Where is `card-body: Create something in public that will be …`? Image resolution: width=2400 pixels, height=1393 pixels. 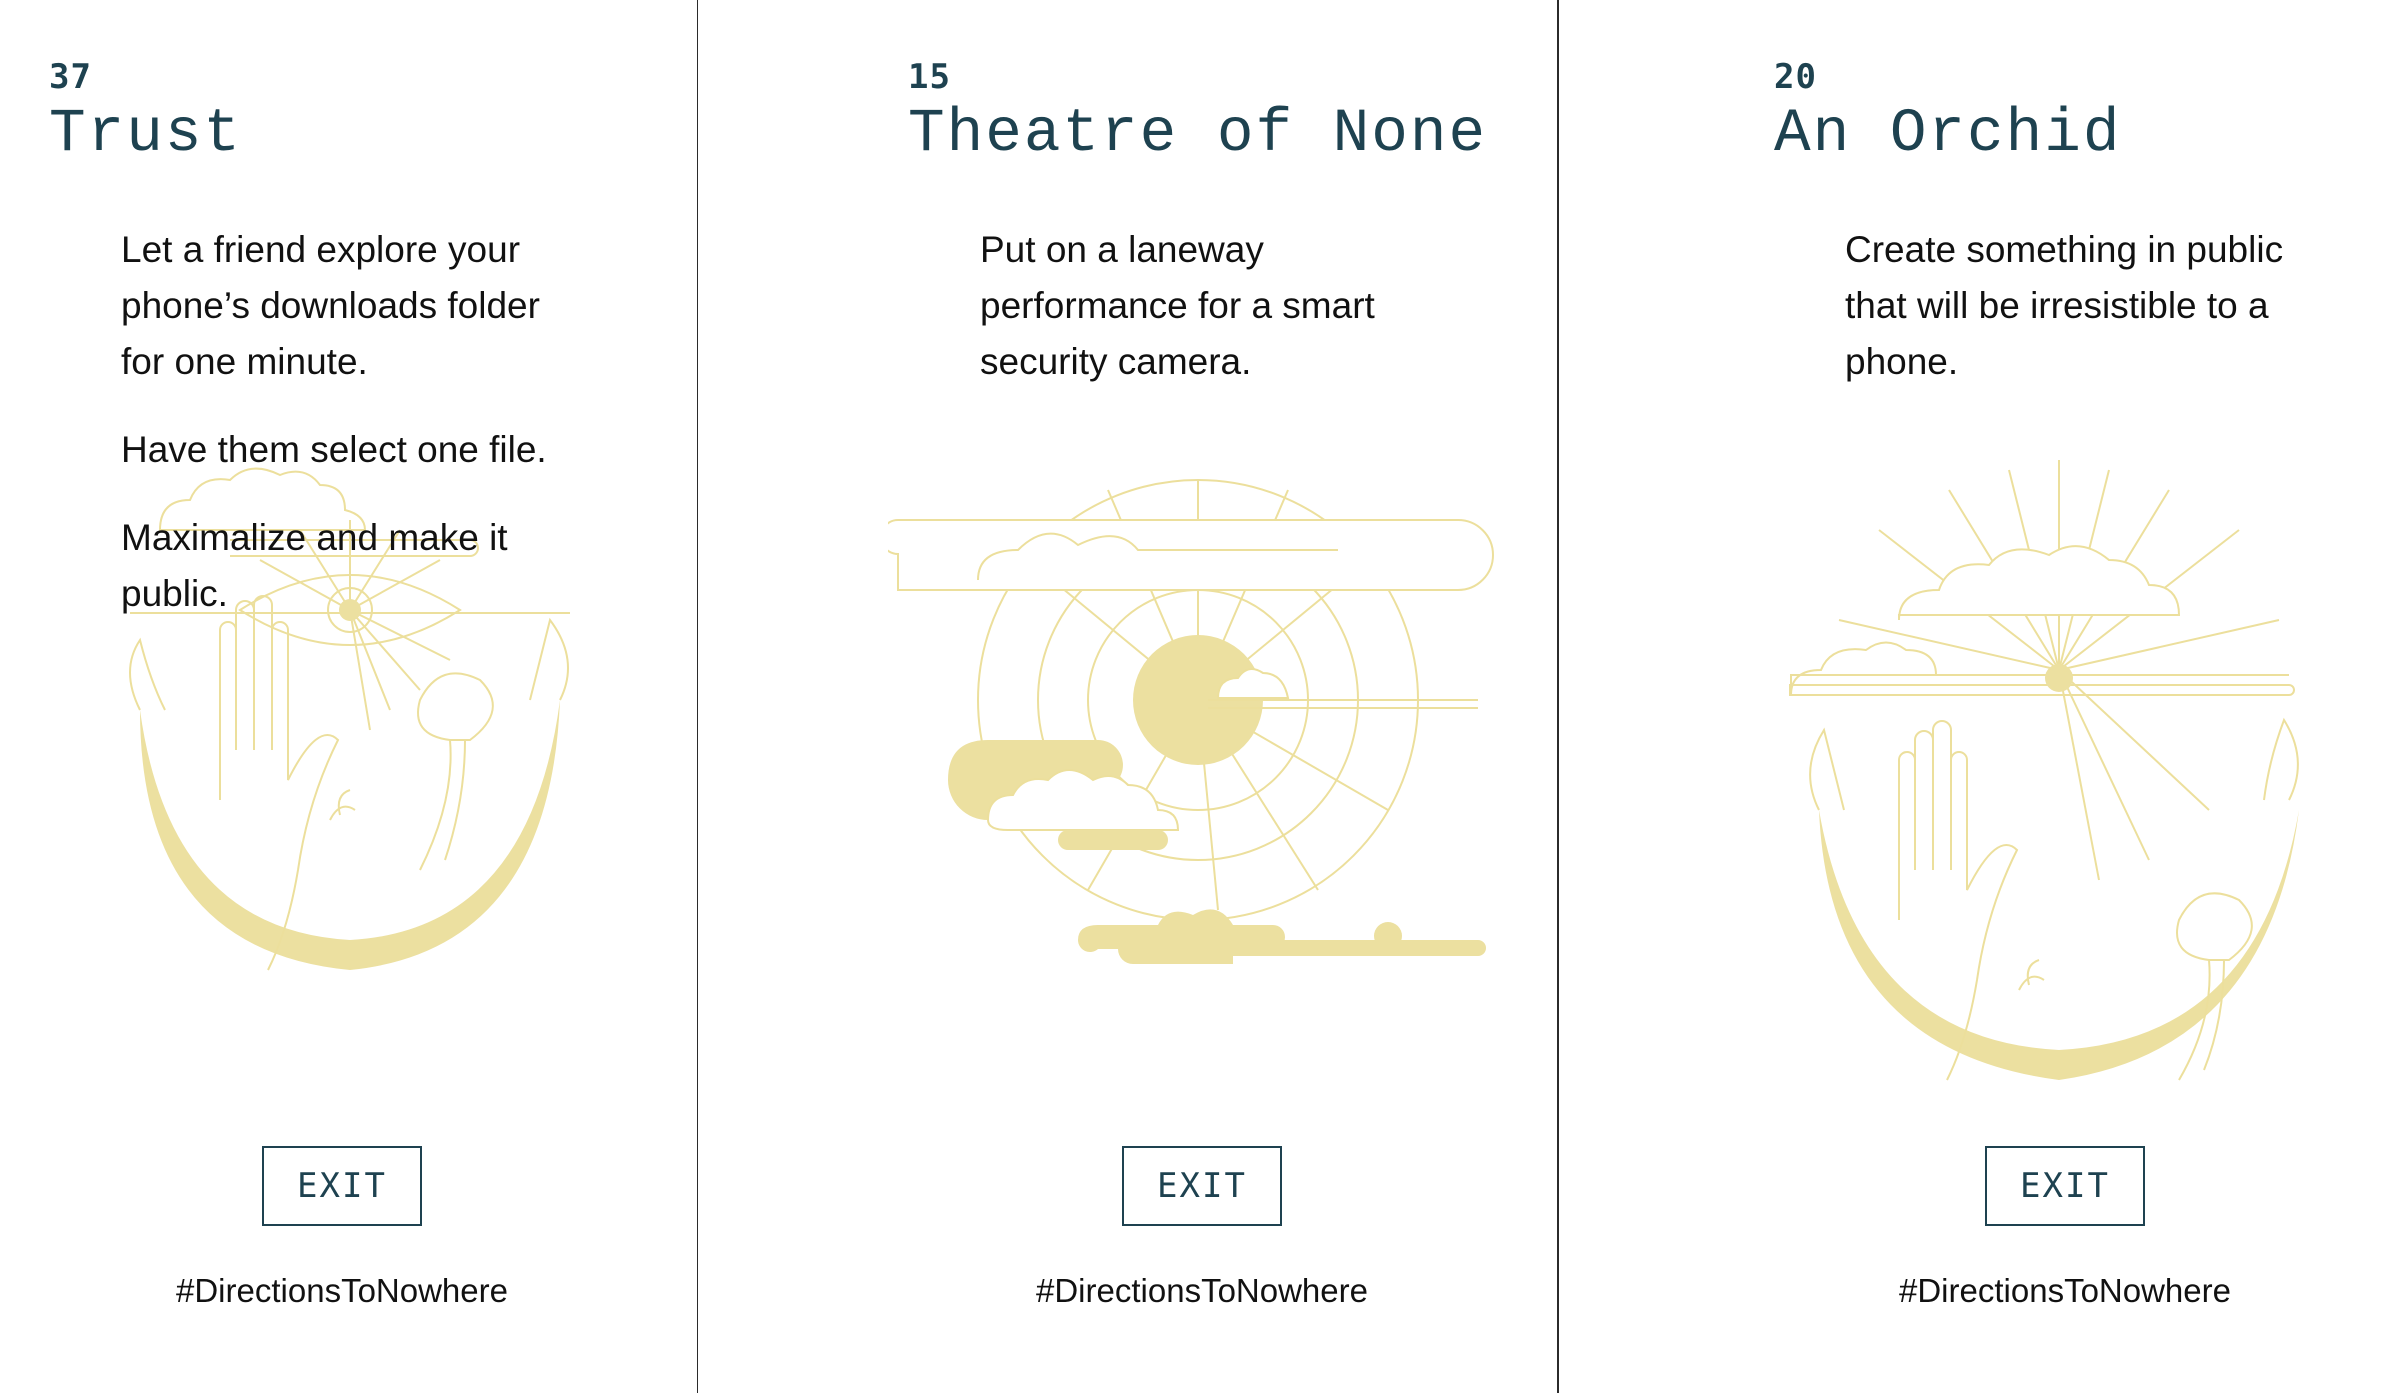
card-body: Create something in public that will be … is located at coordinates (2070, 322).